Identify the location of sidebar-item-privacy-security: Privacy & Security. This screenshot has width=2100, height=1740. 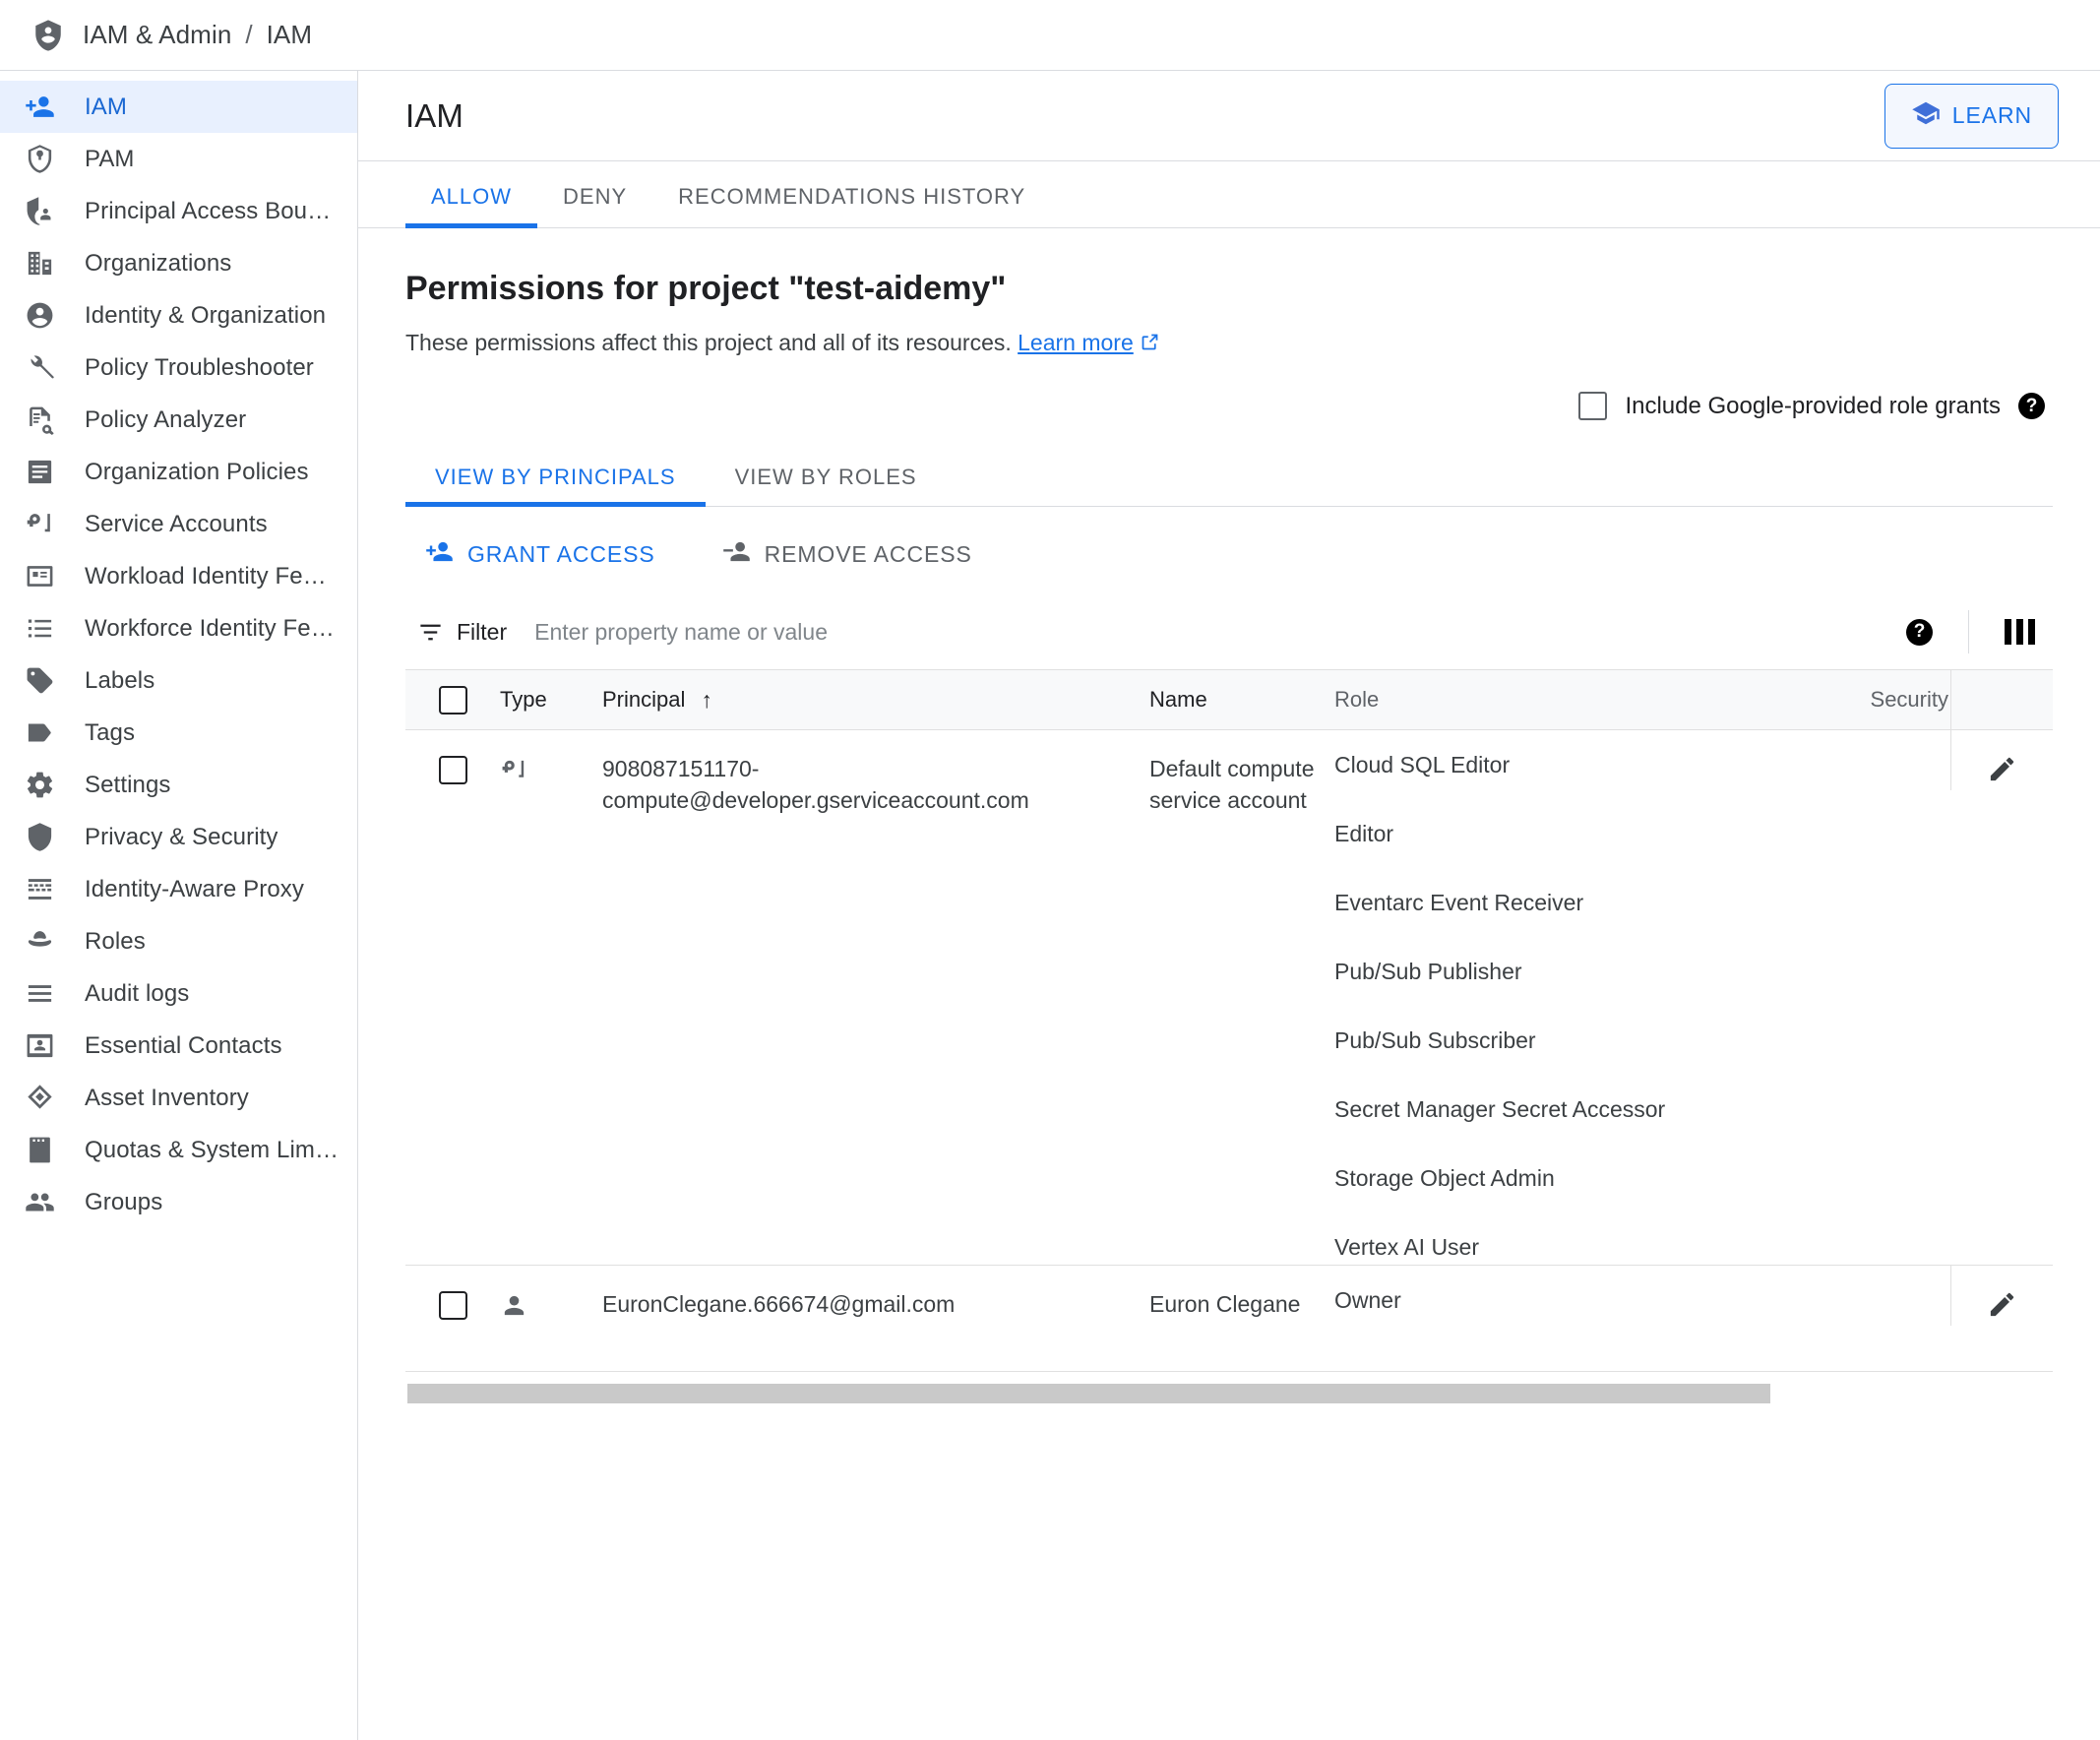
(178, 837).